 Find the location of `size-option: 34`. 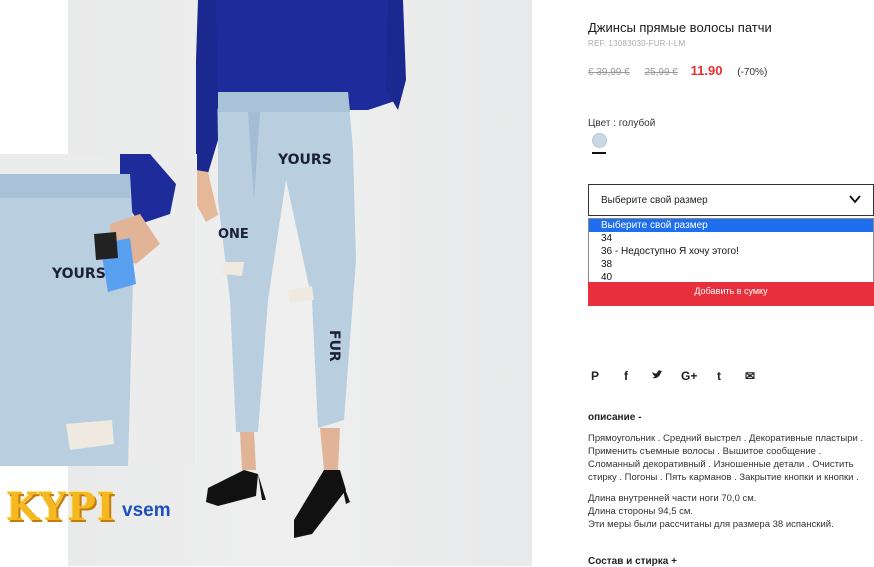

size-option: 34 is located at coordinates (731, 238).